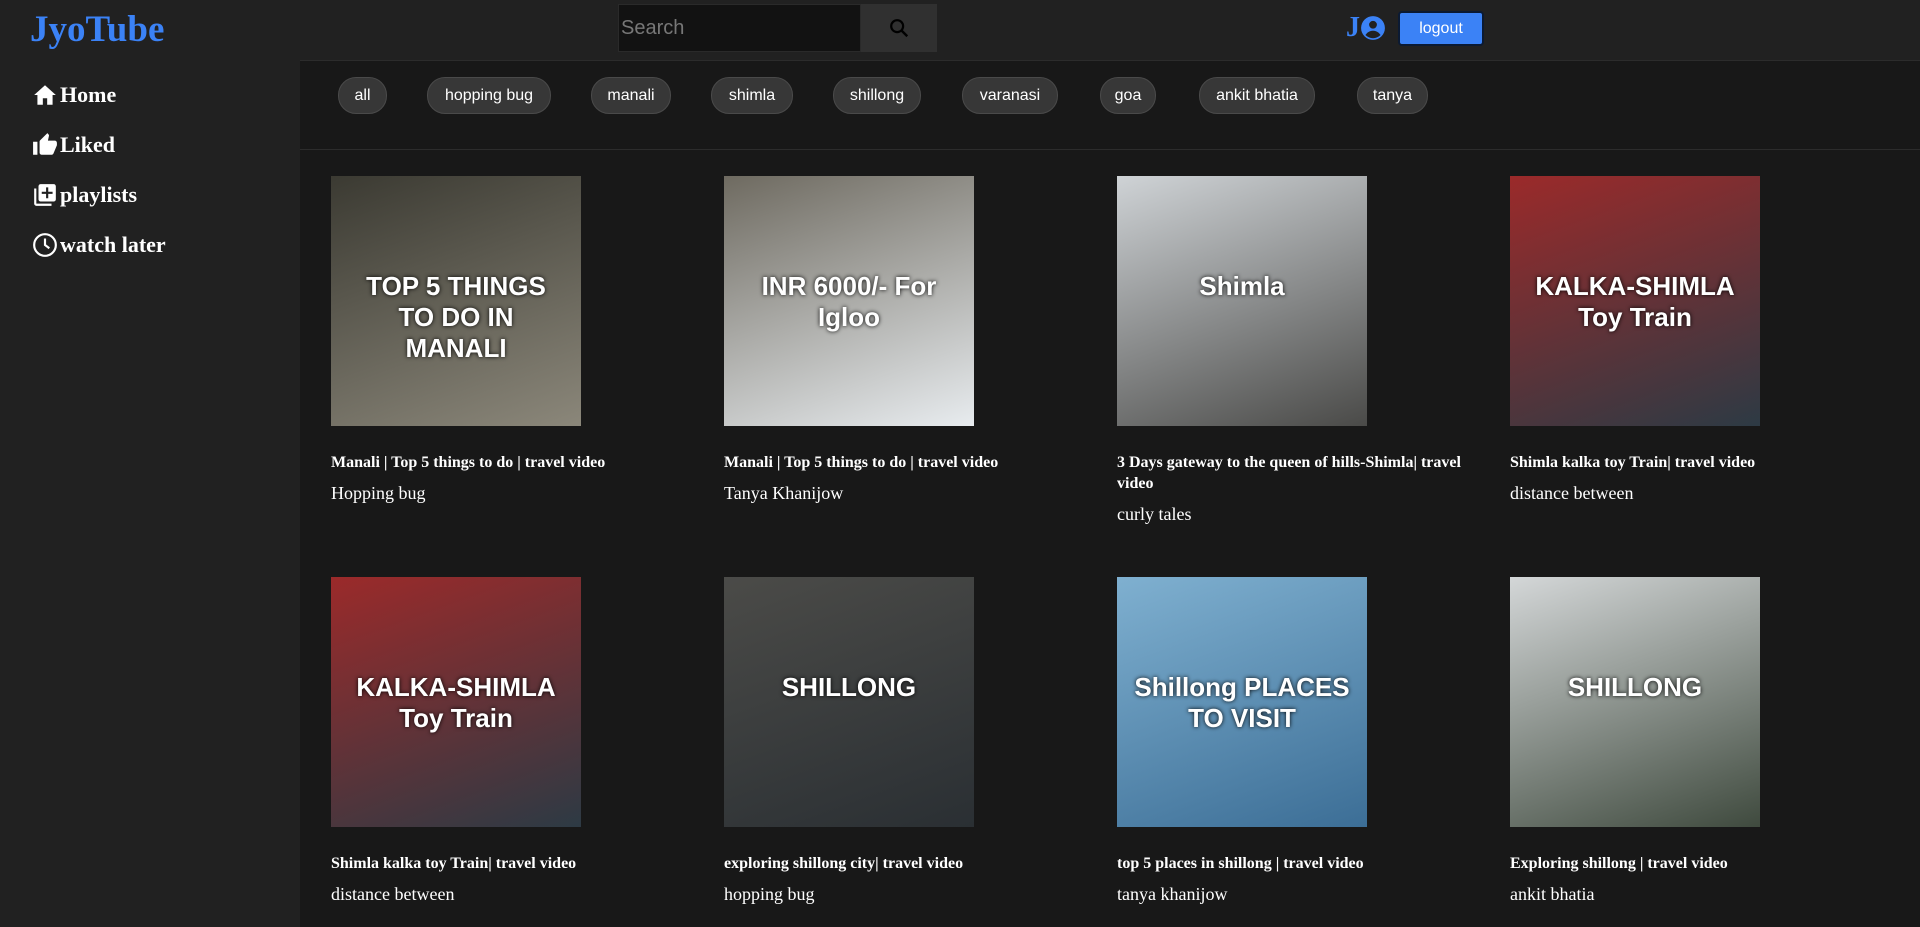  Describe the element at coordinates (362, 95) in the screenshot. I see `chip-all: all` at that location.